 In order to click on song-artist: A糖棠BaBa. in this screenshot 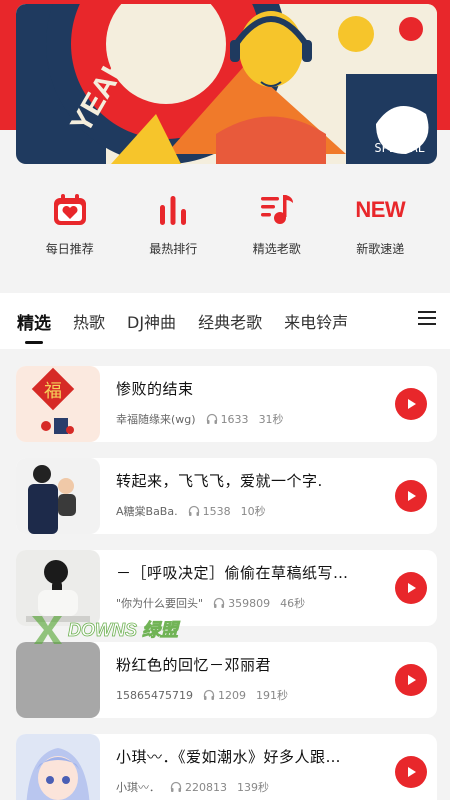, I will do `click(147, 511)`.